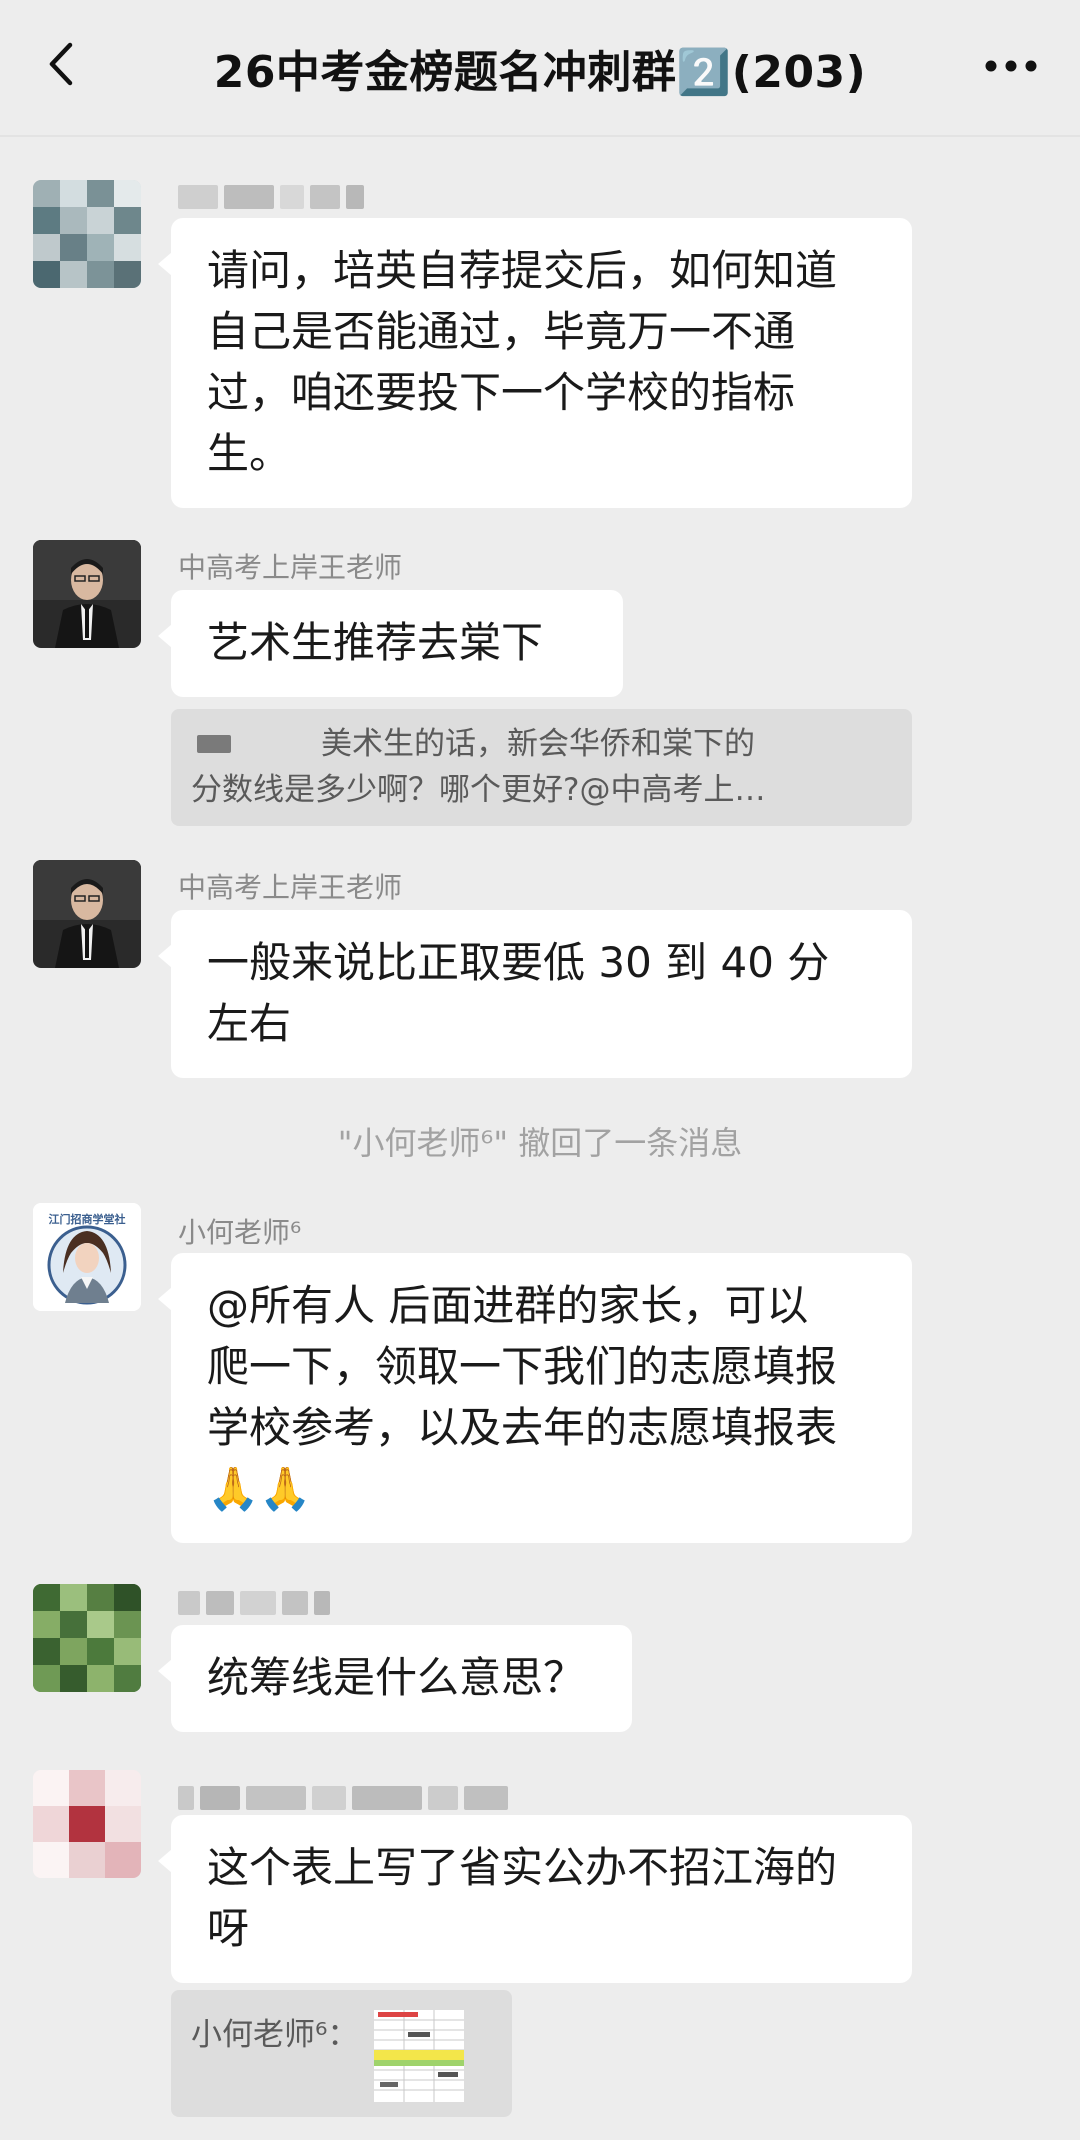 The width and height of the screenshot is (1080, 2140). What do you see at coordinates (522, 1427) in the screenshot?
I see `message-line: 学校参考，以及去年的志愿填报表` at bounding box center [522, 1427].